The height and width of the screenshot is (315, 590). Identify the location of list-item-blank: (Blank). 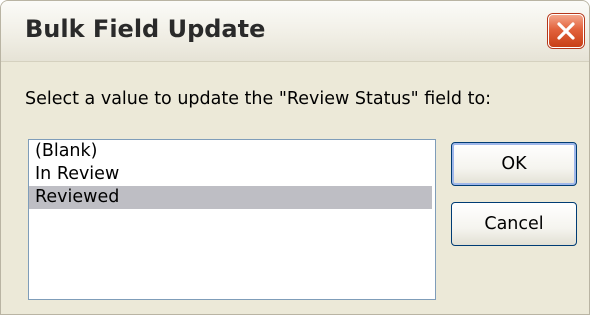
(230, 151).